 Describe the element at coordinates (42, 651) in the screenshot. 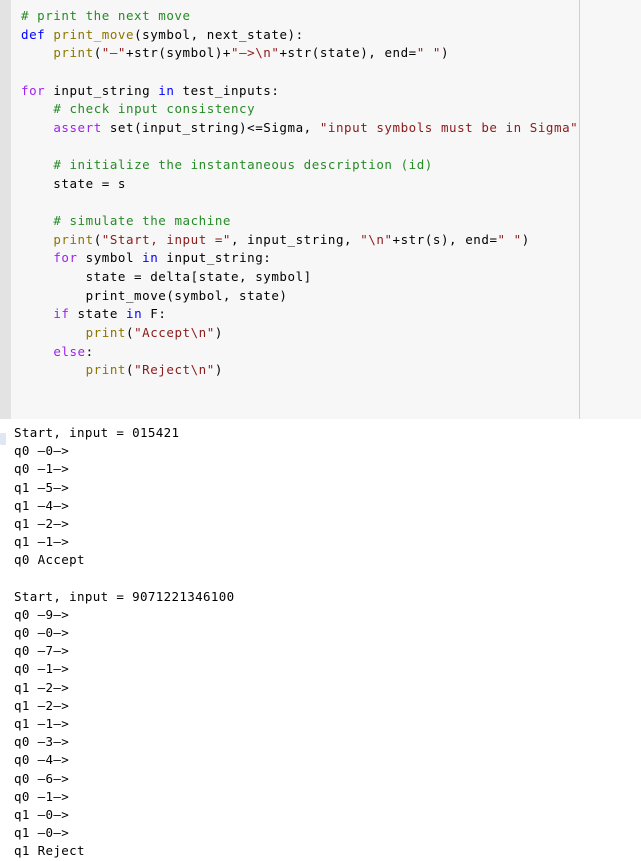

I see `output-line: q0 —7—>` at that location.